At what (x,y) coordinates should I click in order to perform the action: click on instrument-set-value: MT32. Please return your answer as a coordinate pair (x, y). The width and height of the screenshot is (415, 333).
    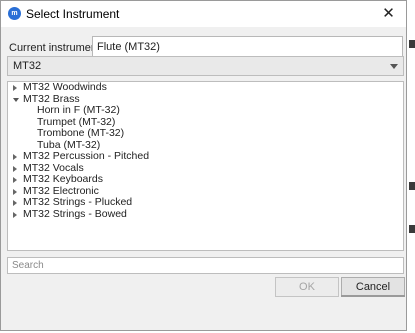
    Looking at the image, I should click on (27, 66).